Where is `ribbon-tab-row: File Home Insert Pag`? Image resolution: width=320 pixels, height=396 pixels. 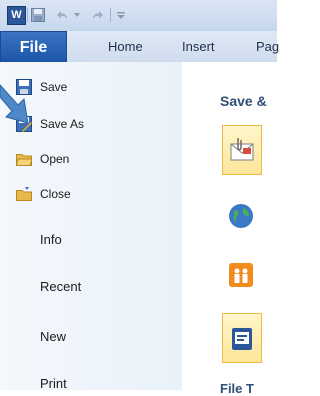 ribbon-tab-row: File Home Insert Pag is located at coordinates (139, 47).